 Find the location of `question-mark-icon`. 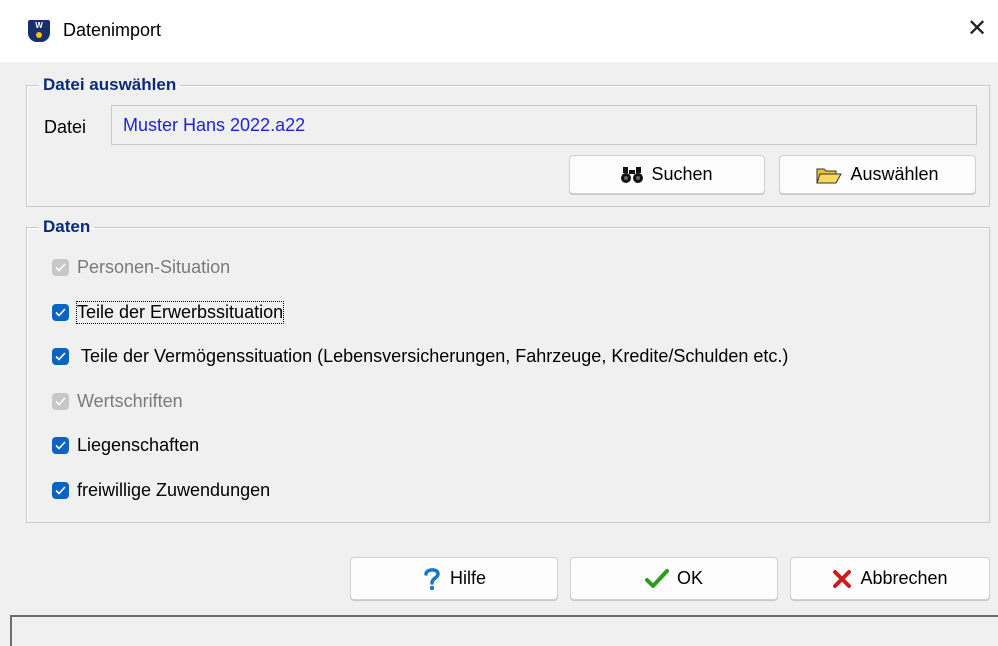

question-mark-icon is located at coordinates (432, 579).